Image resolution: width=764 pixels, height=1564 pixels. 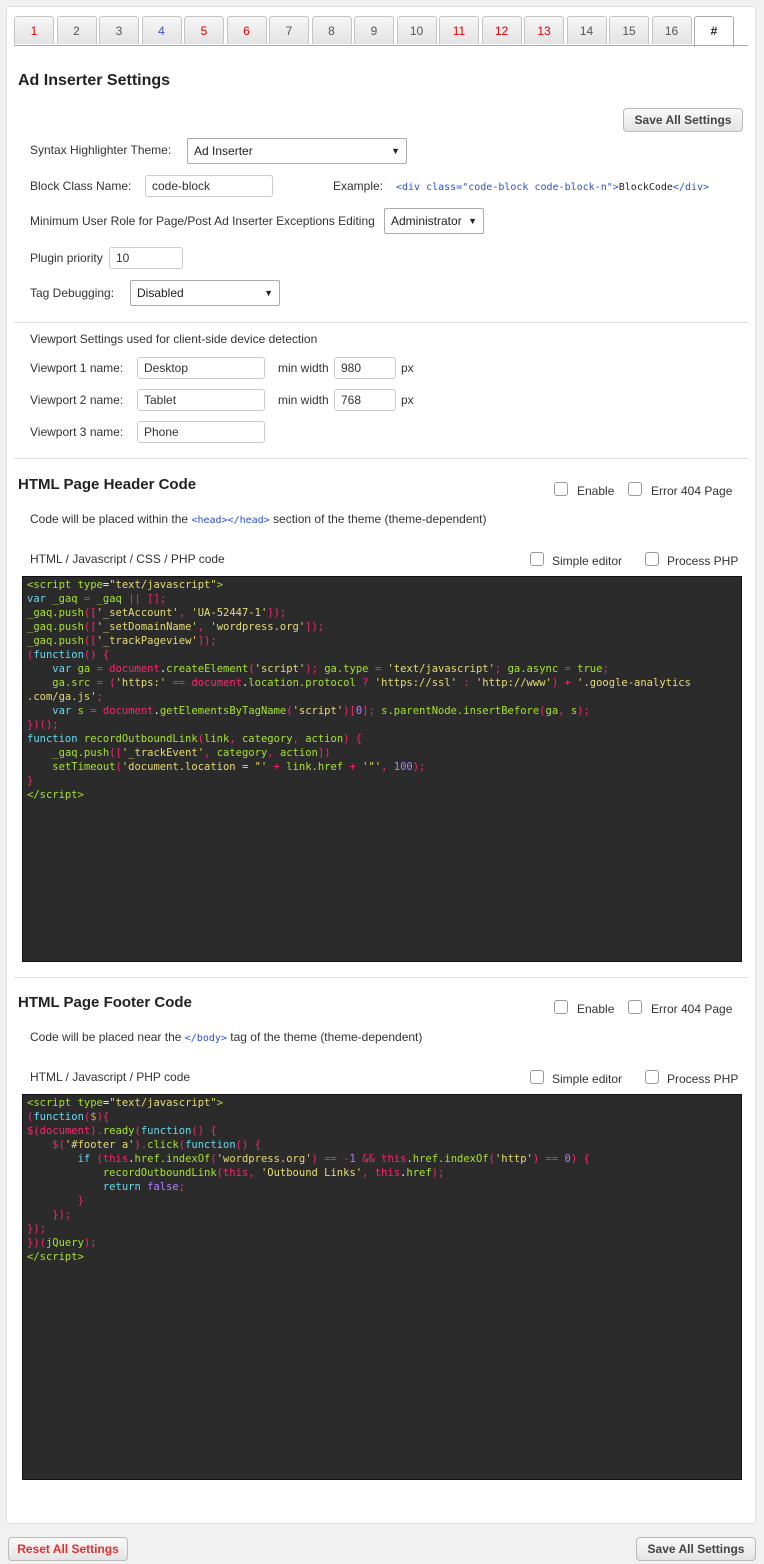 I want to click on page-title: Ad Inserter Settings, so click(x=94, y=80).